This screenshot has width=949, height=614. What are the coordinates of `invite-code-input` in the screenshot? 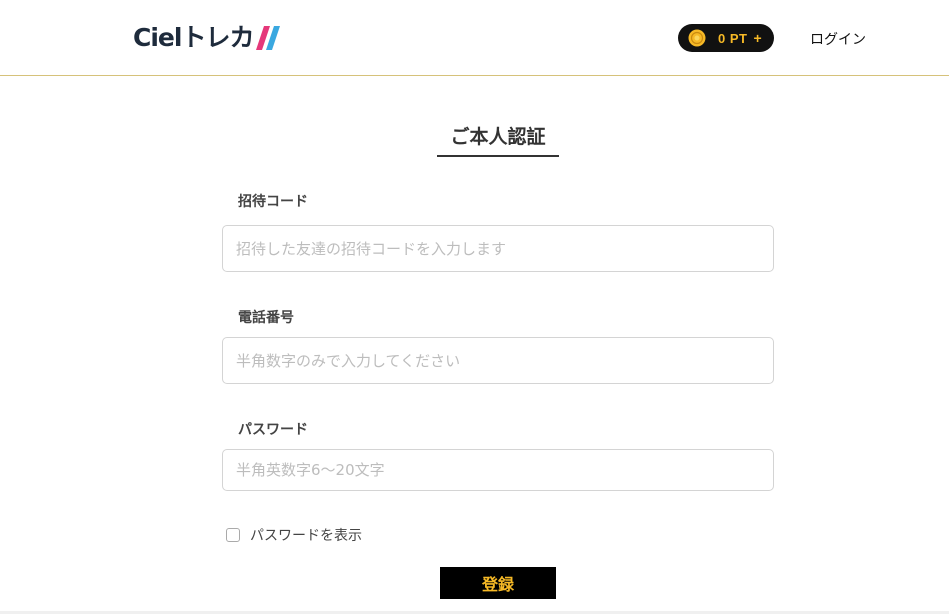 It's located at (498, 248).